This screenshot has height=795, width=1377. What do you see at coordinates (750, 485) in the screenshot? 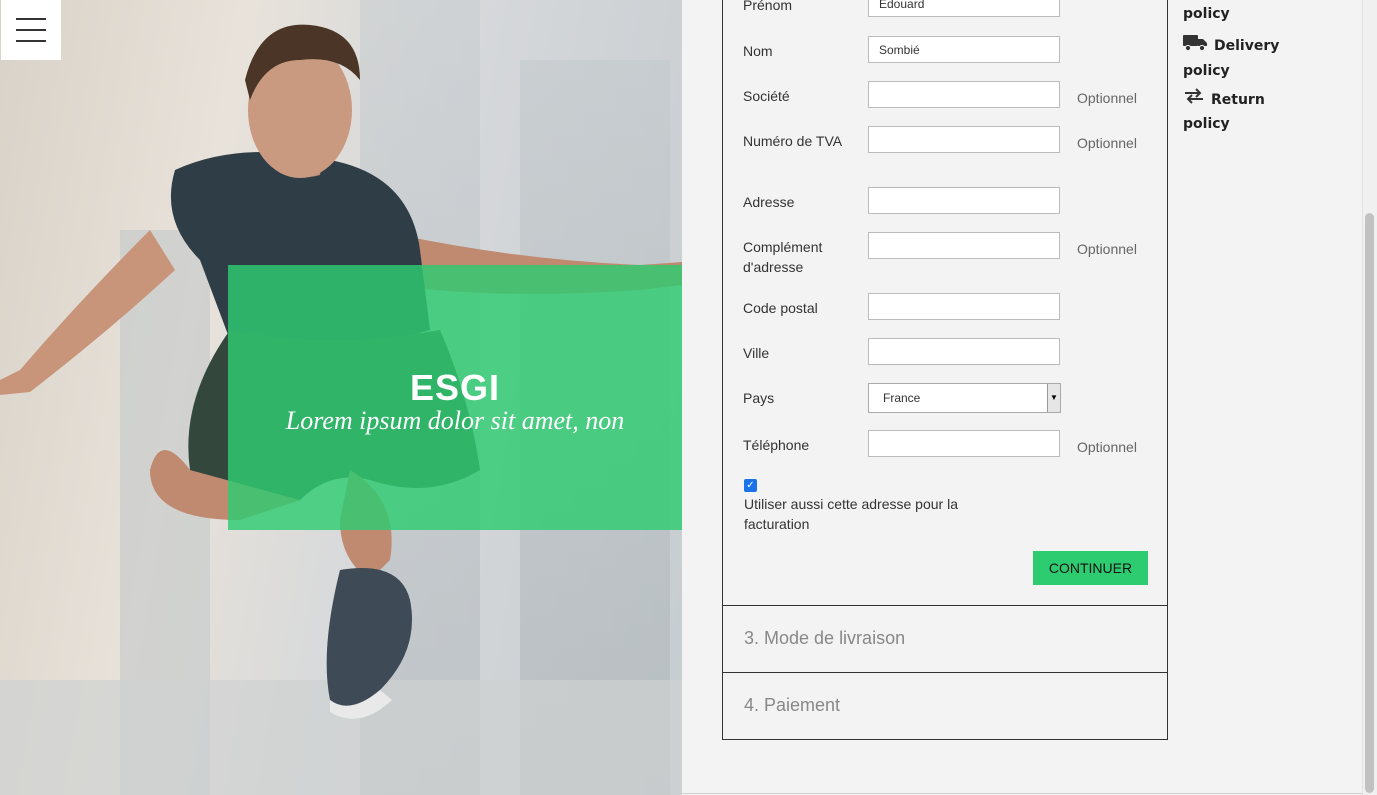
I see `billing-same-address-checkbox: ✓` at bounding box center [750, 485].